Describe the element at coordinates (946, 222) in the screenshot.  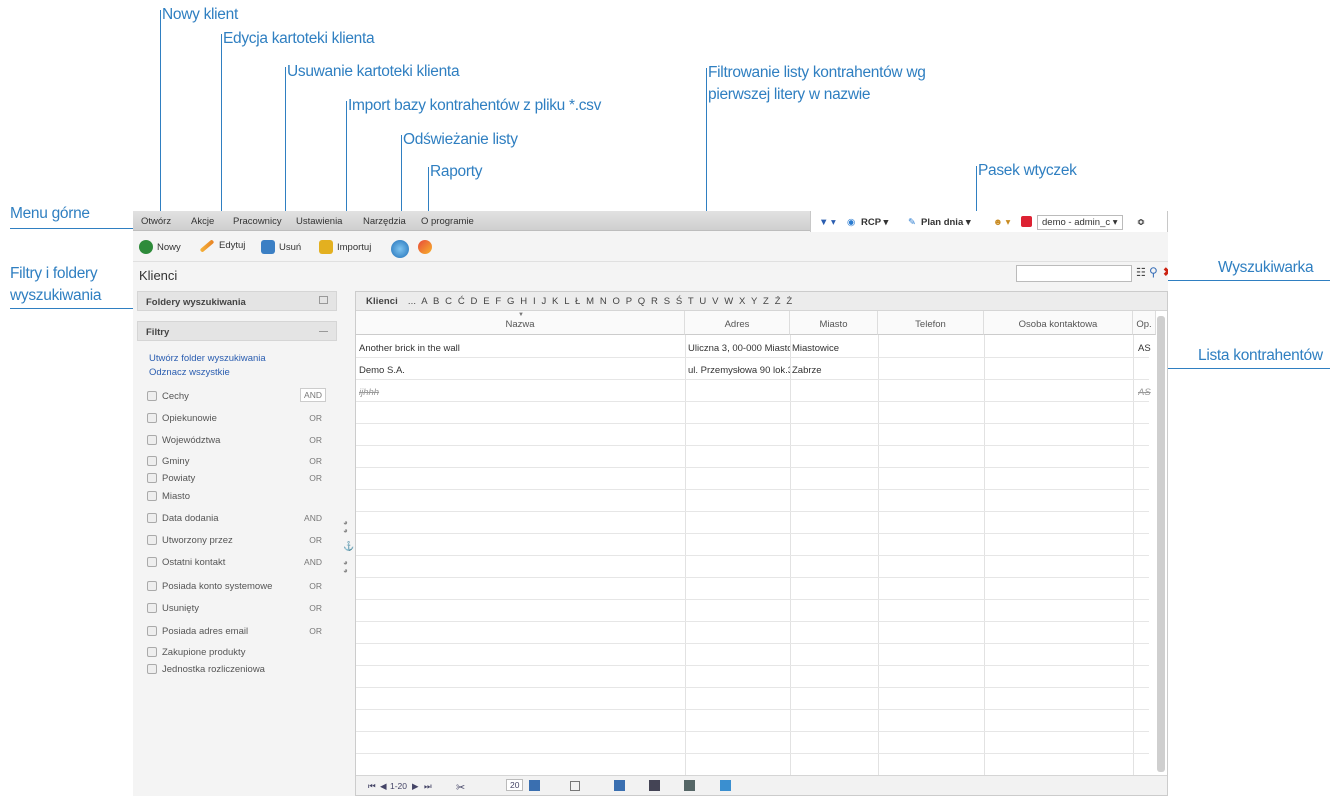
I see `plan-dnia-plugin: Plan dnia ▾` at that location.